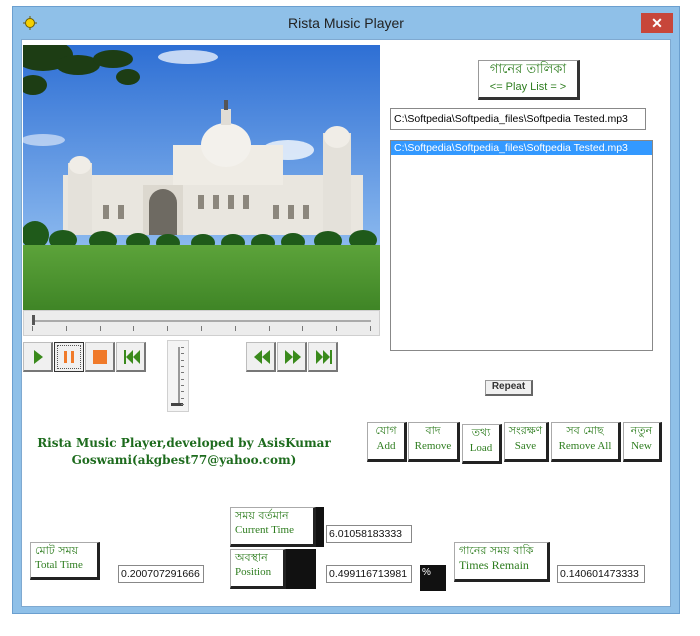 The width and height of the screenshot is (700, 636). I want to click on time-remain-value: 0.140601473333, so click(601, 574).